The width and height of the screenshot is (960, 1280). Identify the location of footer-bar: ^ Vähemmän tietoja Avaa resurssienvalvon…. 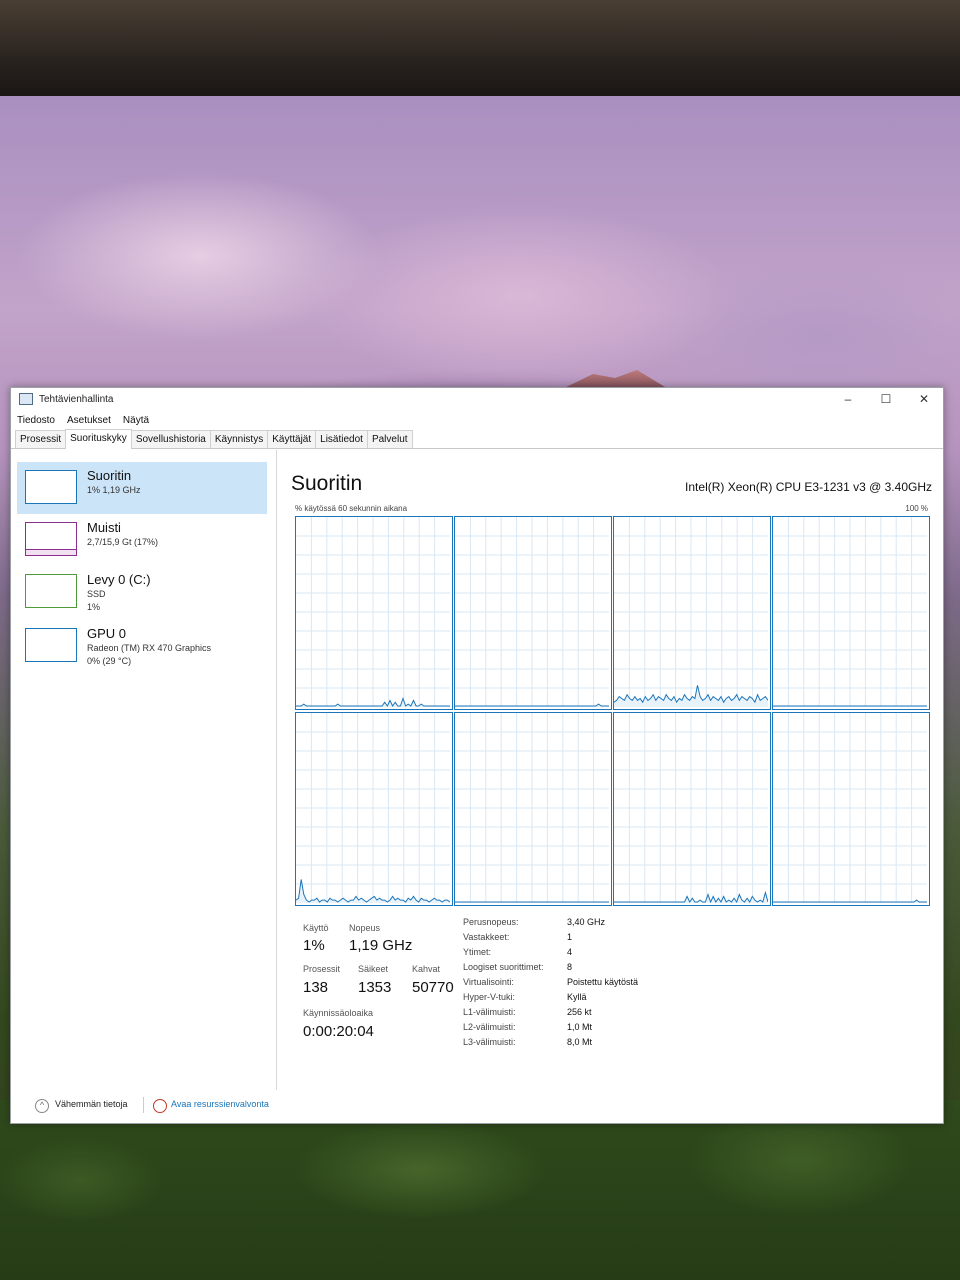
(477, 1106).